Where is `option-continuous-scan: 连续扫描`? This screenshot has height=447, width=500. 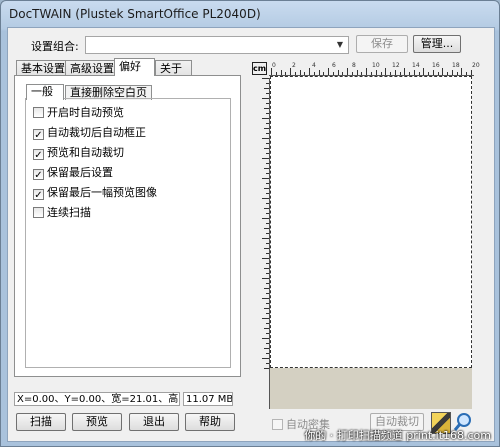
option-continuous-scan: 连续扫描 is located at coordinates (131, 213).